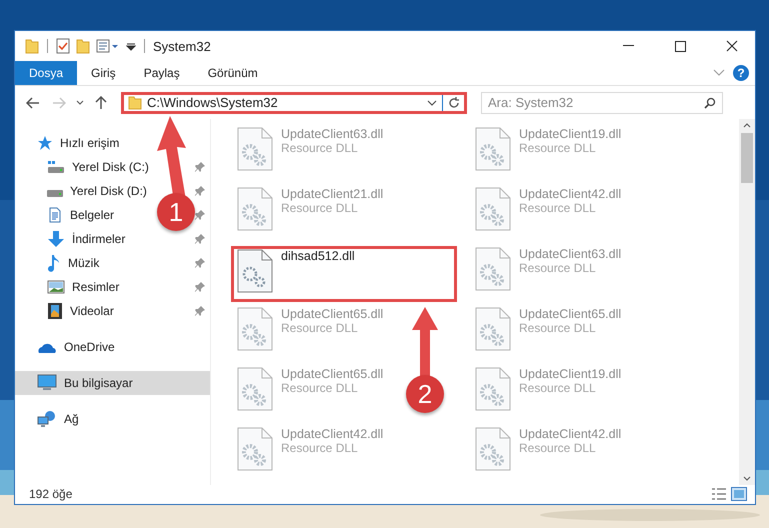 The width and height of the screenshot is (769, 528). What do you see at coordinates (719, 73) in the screenshot?
I see `expand-ribbon-icon` at bounding box center [719, 73].